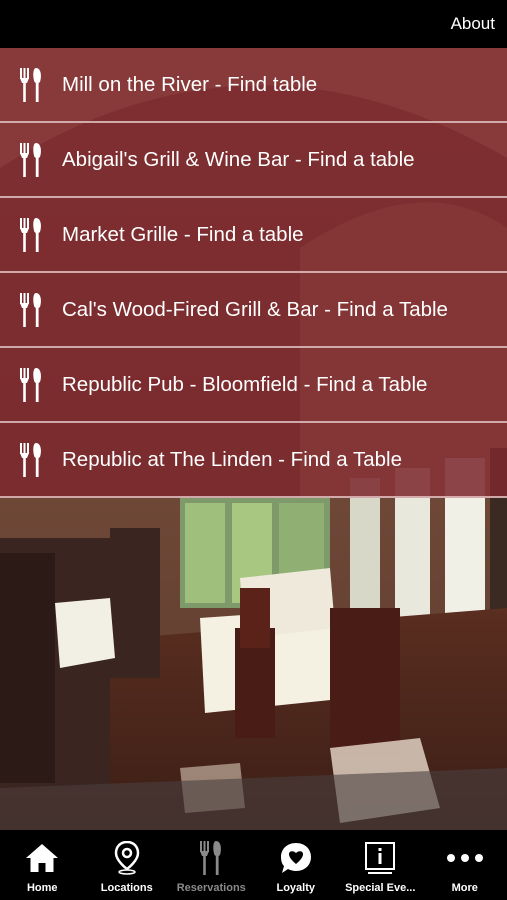 The height and width of the screenshot is (900, 507). I want to click on home-icon, so click(42, 858).